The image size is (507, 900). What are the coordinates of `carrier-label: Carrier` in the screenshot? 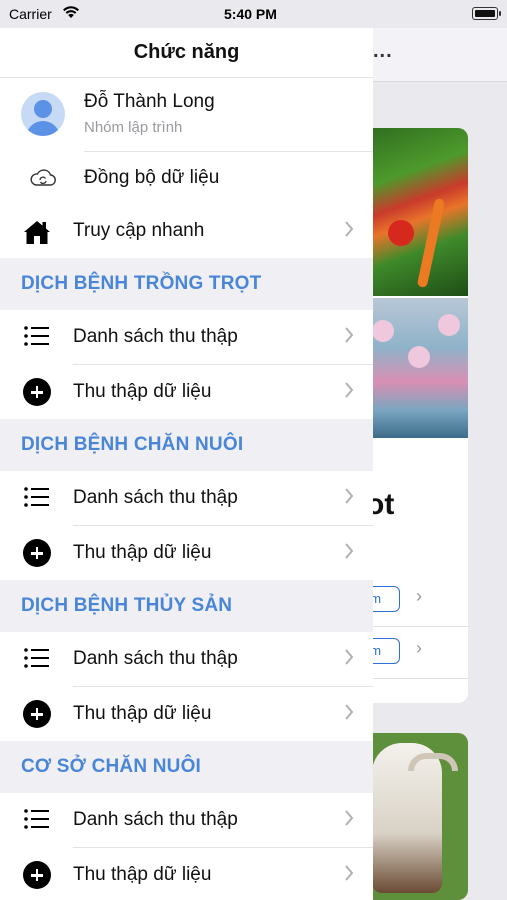 It's located at (30, 14).